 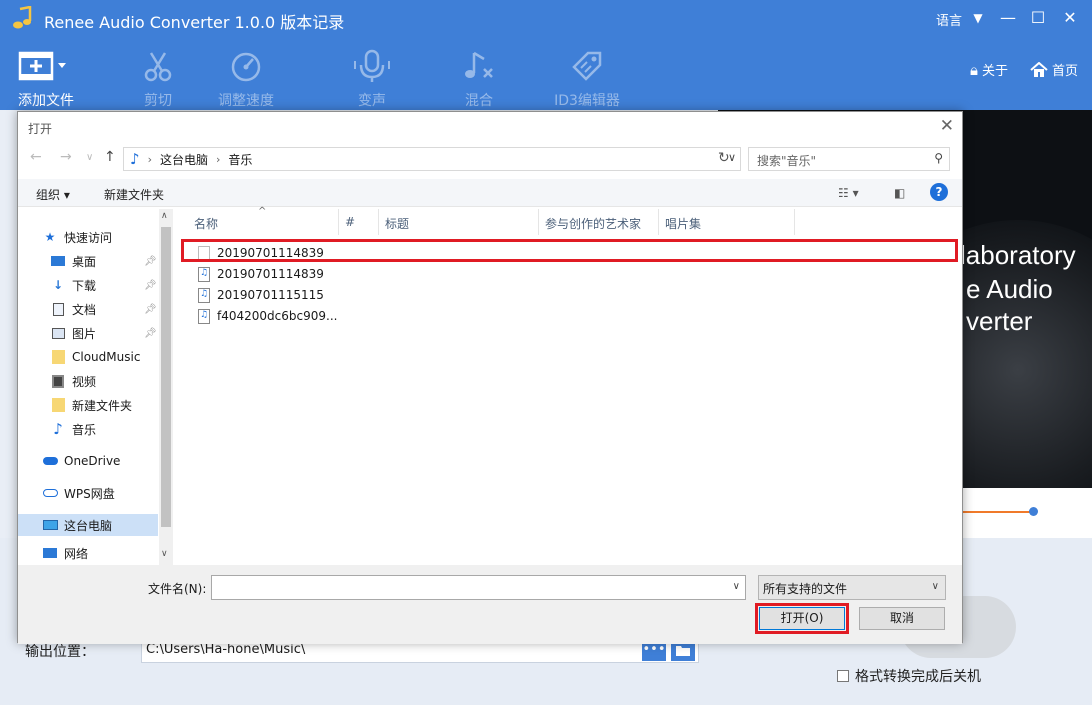 I want to click on cancel-button: 取消, so click(x=902, y=618).